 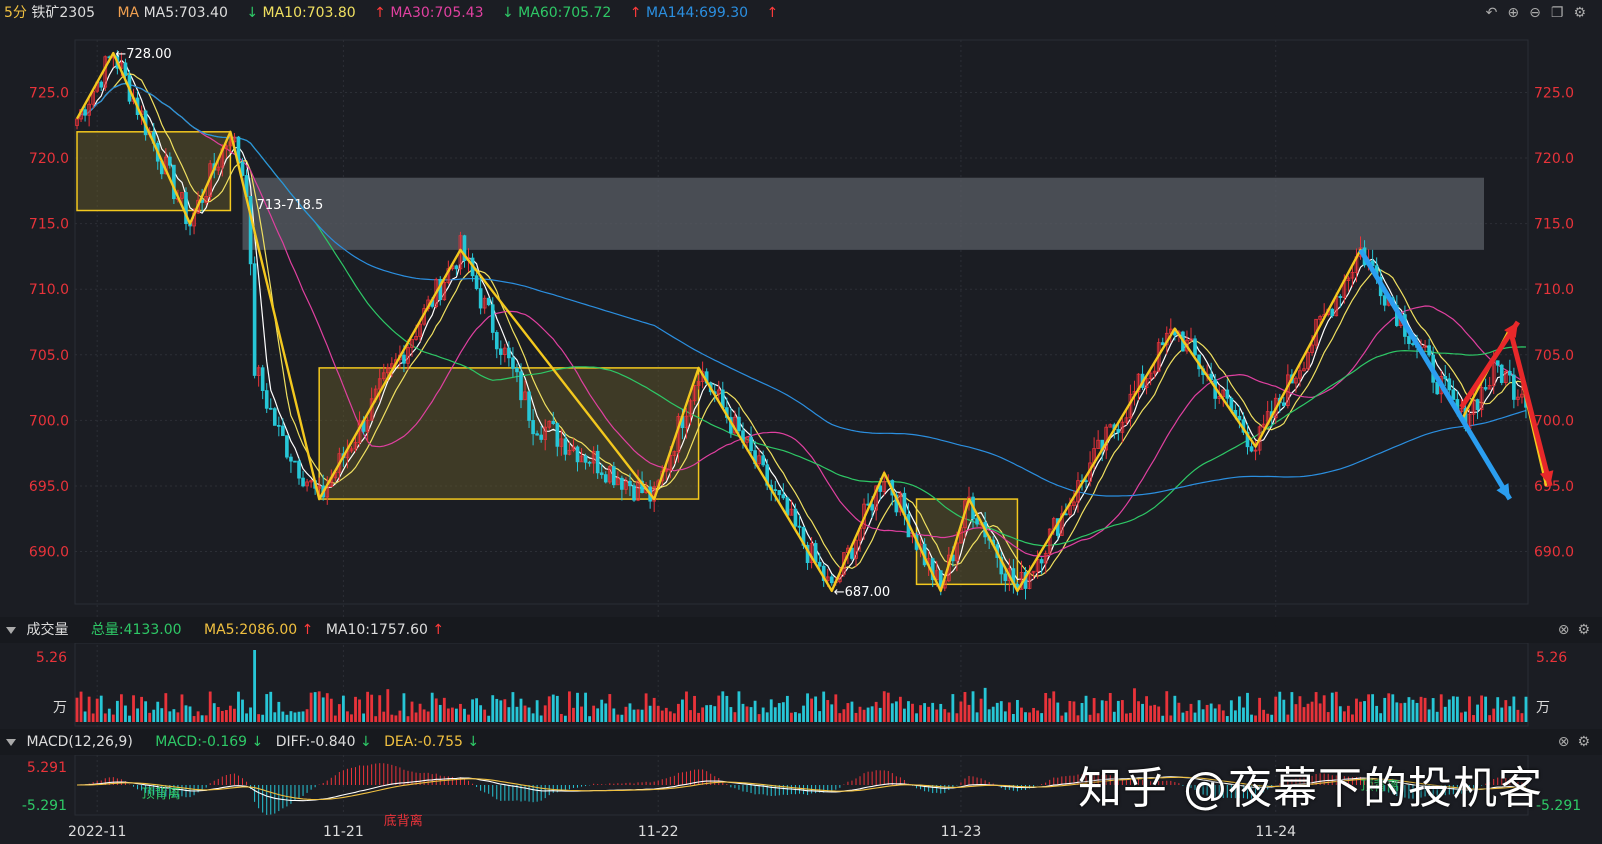 What do you see at coordinates (47, 630) in the screenshot?
I see `volume-title: 成交量` at bounding box center [47, 630].